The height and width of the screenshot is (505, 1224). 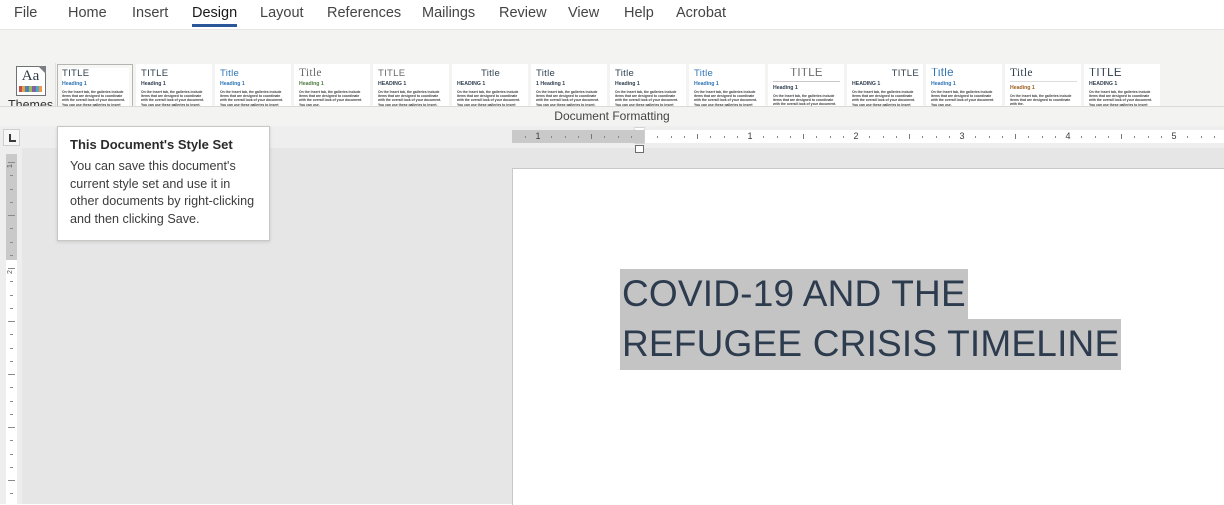 I want to click on ribbon-tab-layout: Layout, so click(x=282, y=14).